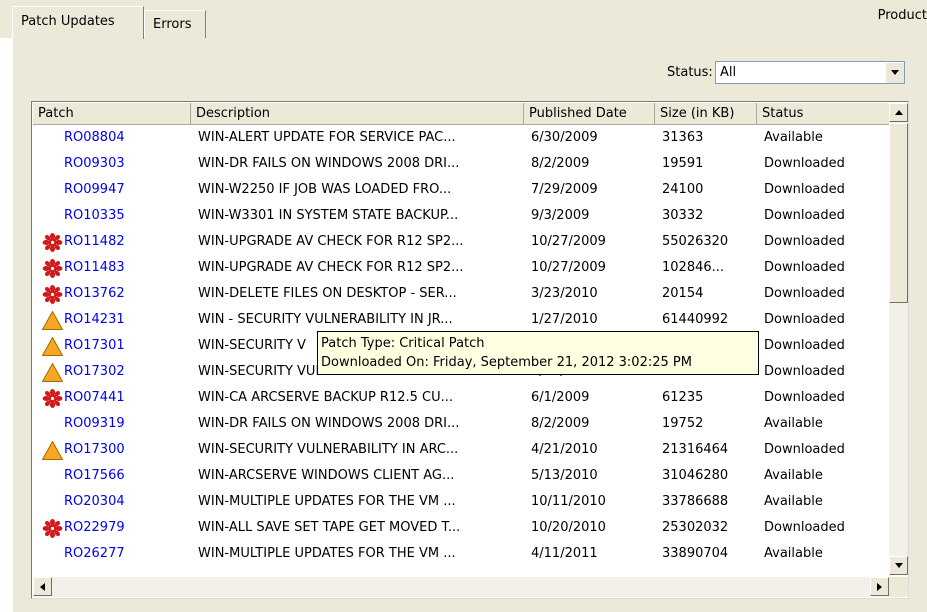 The height and width of the screenshot is (612, 927). What do you see at coordinates (94, 294) in the screenshot?
I see `patch-id-link: RO13762` at bounding box center [94, 294].